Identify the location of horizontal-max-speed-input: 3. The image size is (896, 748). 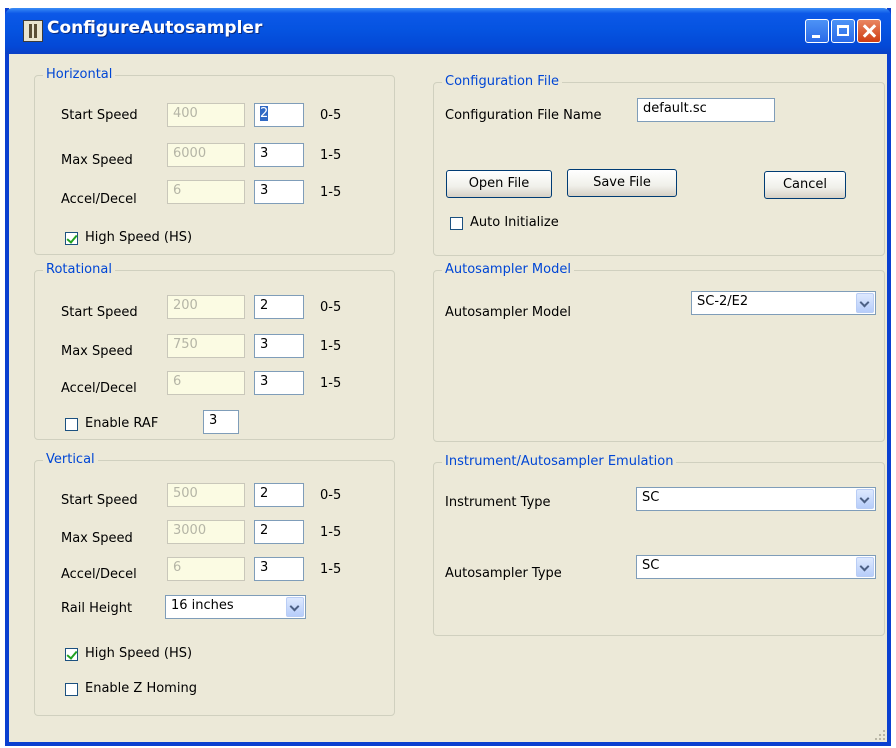
(279, 155).